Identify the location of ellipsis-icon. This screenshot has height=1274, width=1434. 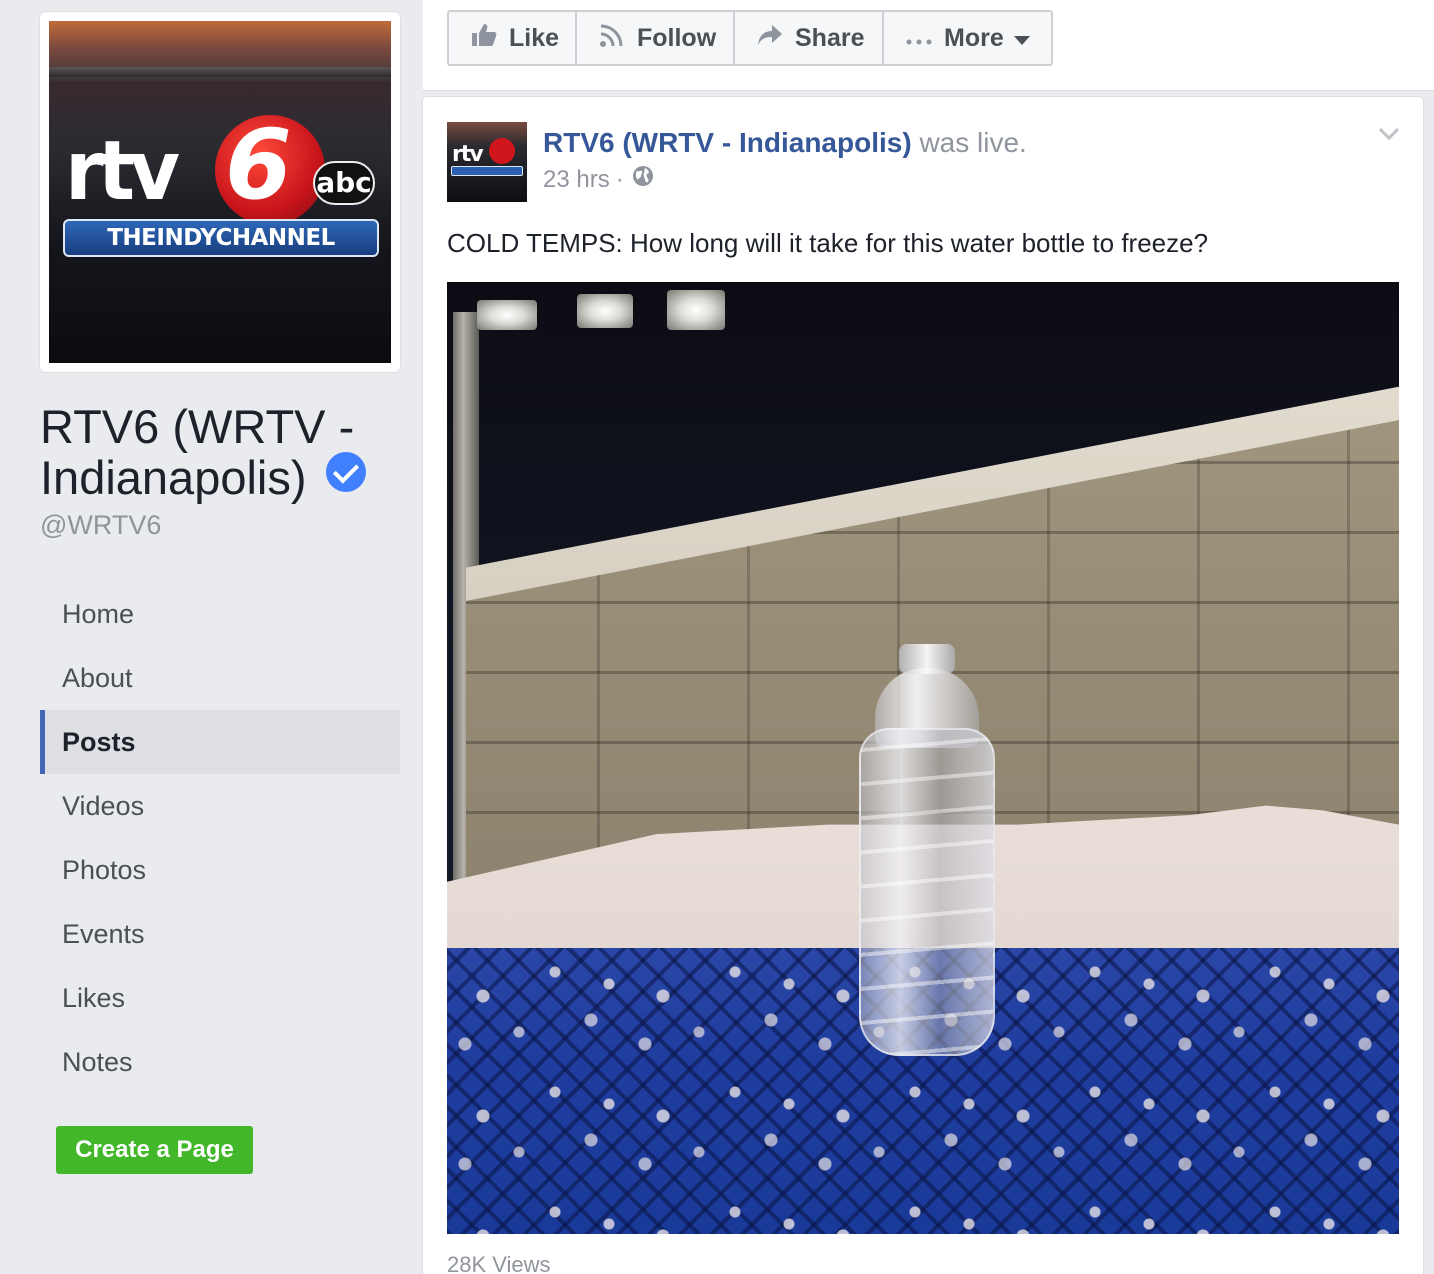
(919, 38).